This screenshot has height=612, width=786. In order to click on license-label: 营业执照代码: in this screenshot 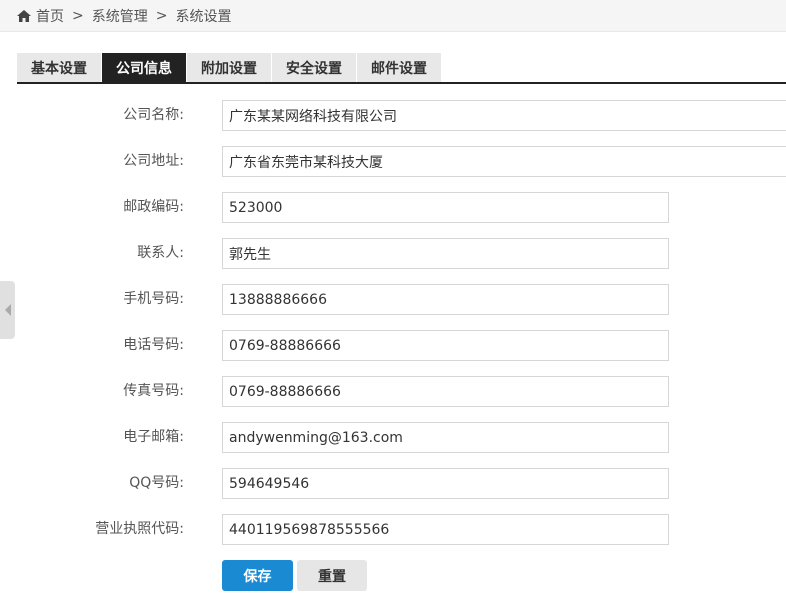, I will do `click(139, 529)`.